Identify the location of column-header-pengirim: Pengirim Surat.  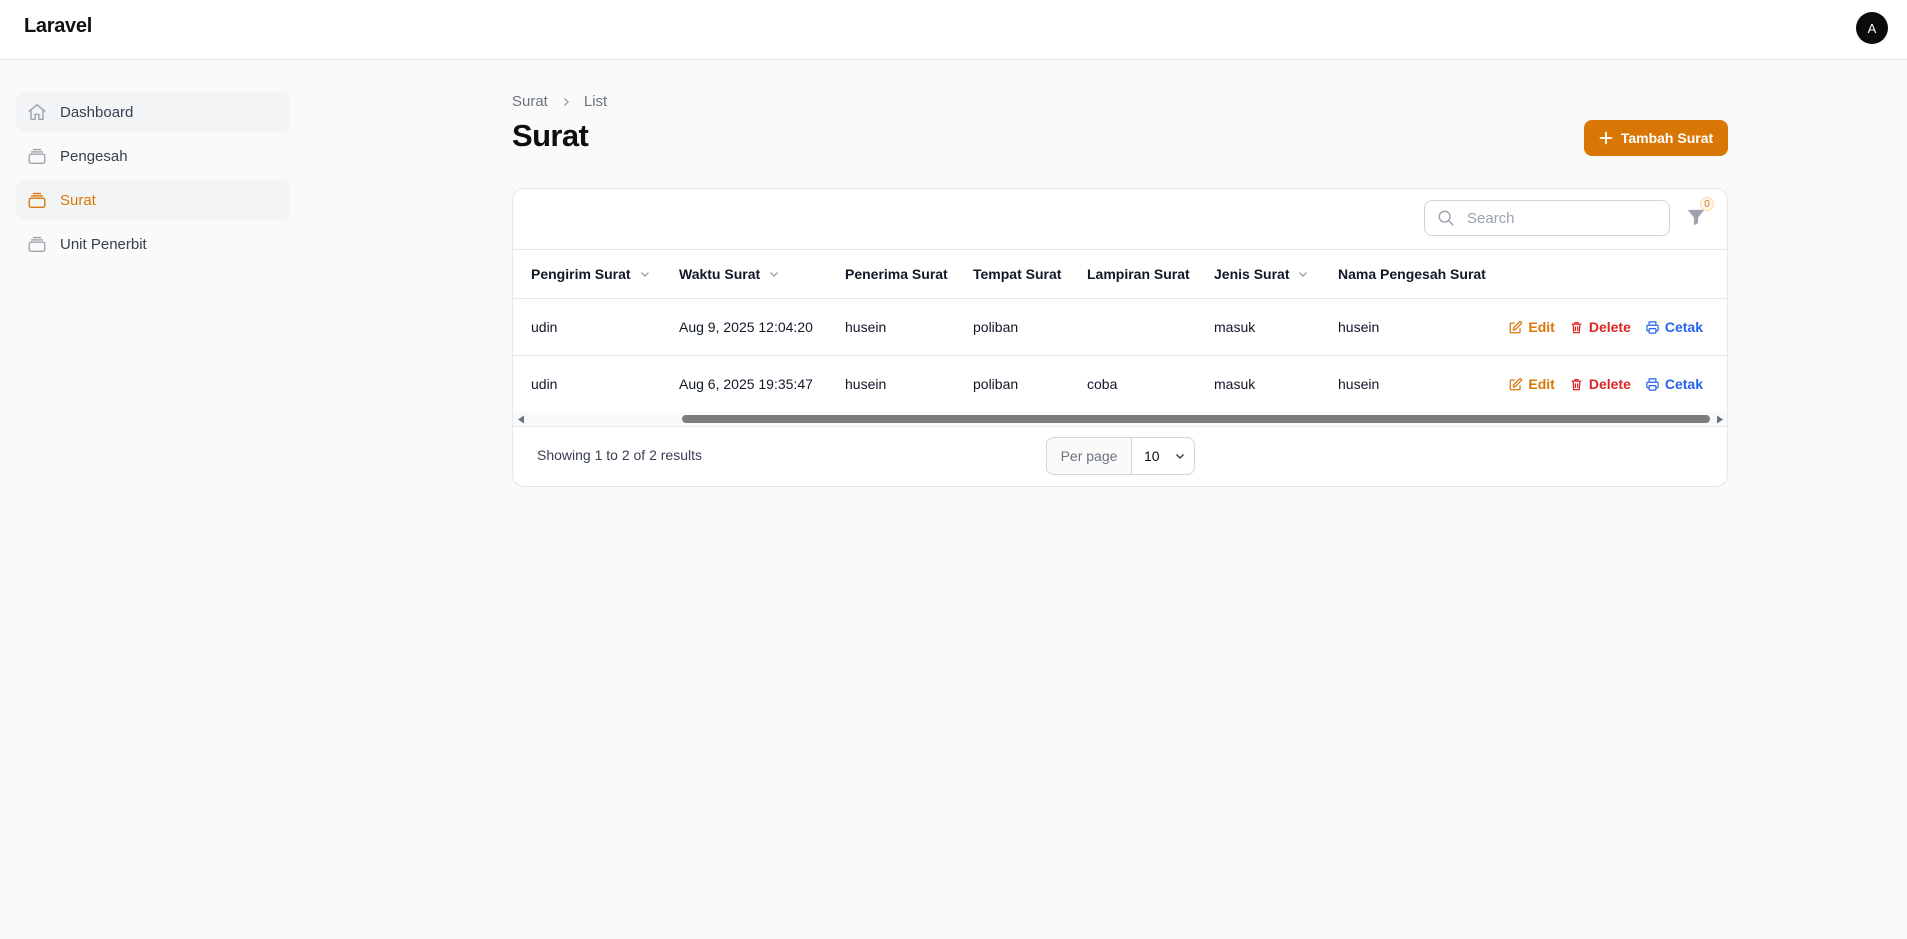
(587, 274).